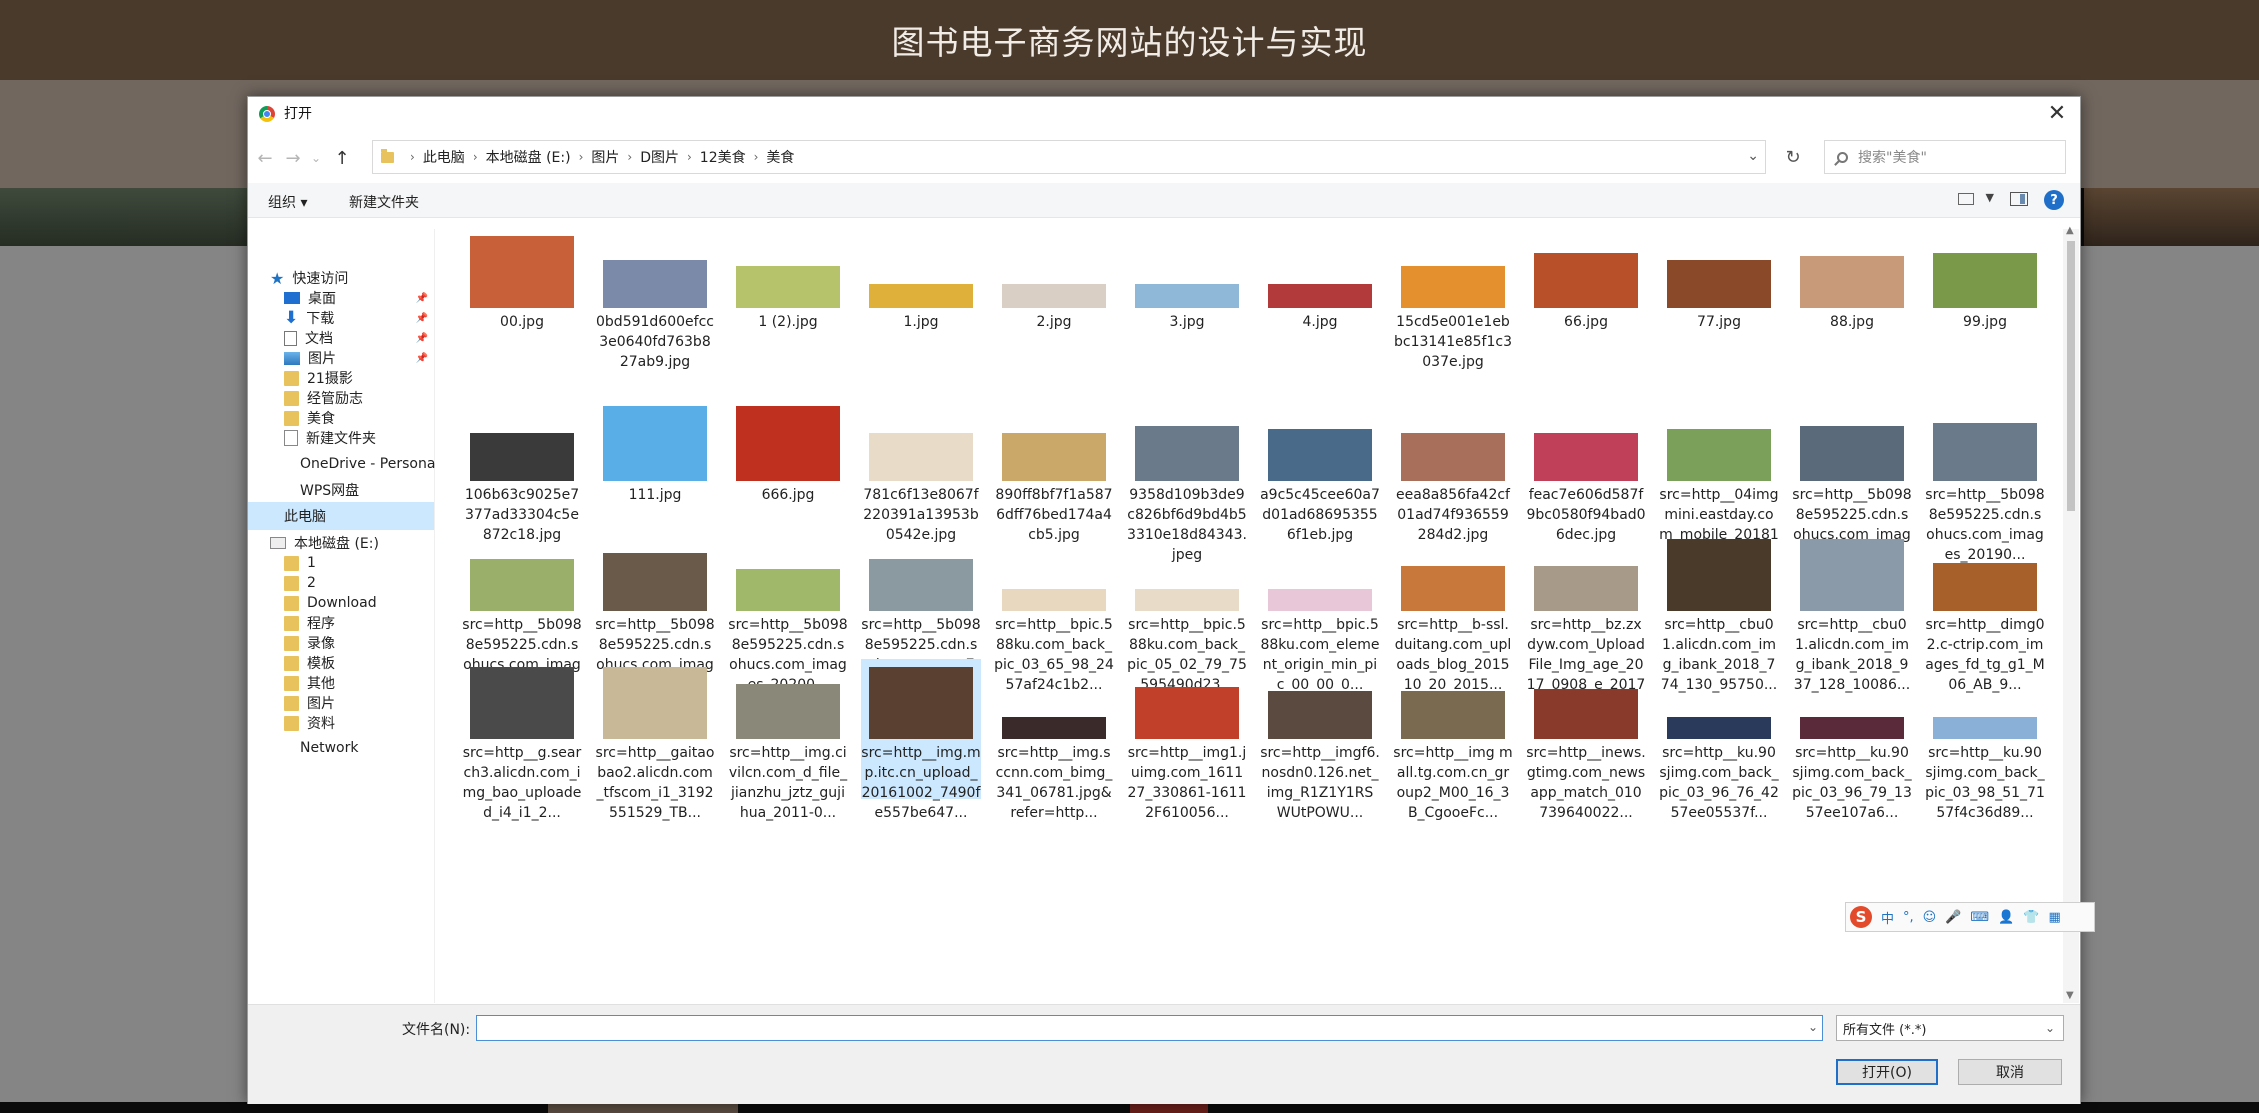 Image resolution: width=2259 pixels, height=1113 pixels. I want to click on back-arrow-icon: ←, so click(265, 158).